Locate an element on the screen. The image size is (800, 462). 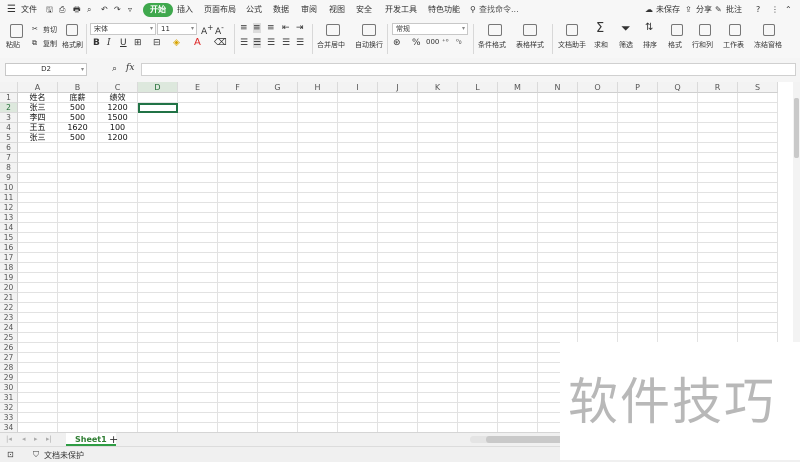
cell-L18 is located at coordinates (478, 268).